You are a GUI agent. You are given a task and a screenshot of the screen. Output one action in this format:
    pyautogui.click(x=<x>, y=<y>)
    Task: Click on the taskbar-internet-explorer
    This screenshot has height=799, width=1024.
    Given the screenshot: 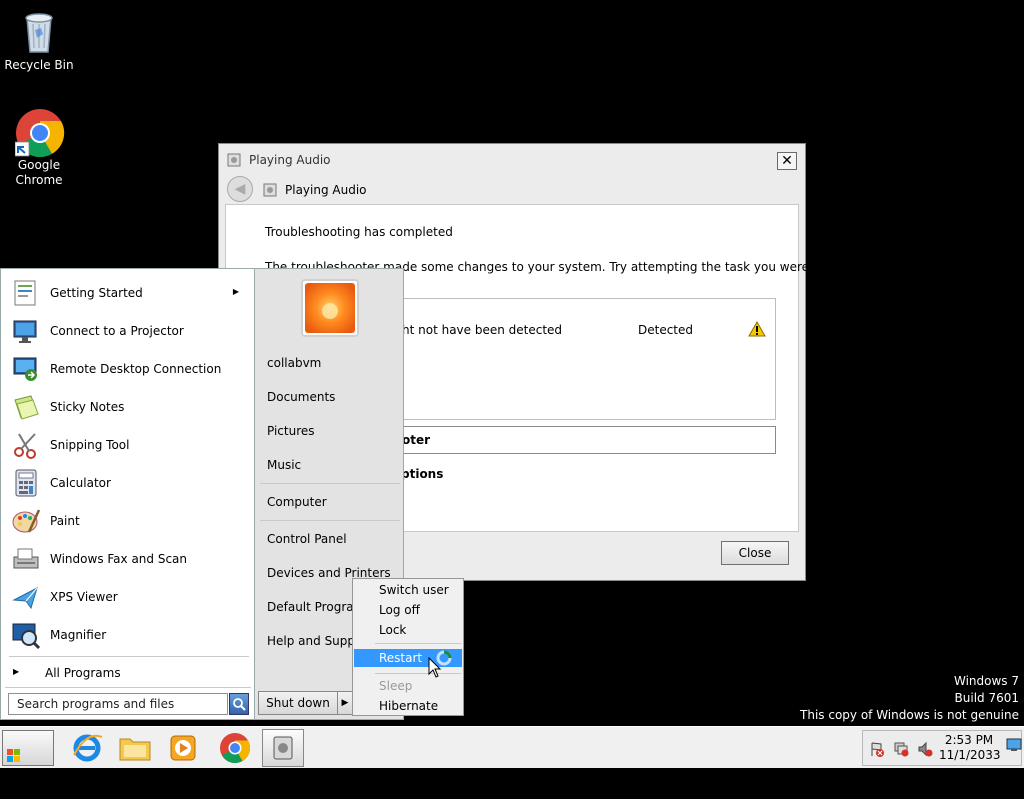 What is the action you would take?
    pyautogui.click(x=87, y=748)
    